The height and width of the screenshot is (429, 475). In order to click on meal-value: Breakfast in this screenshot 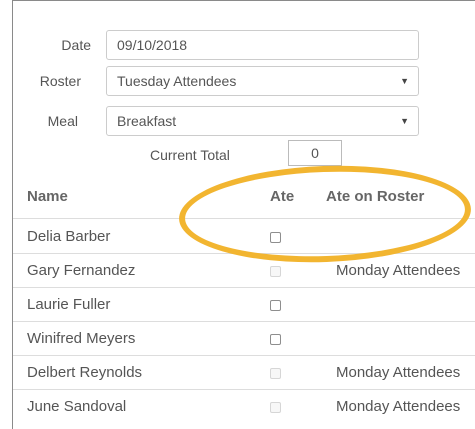, I will do `click(147, 121)`.